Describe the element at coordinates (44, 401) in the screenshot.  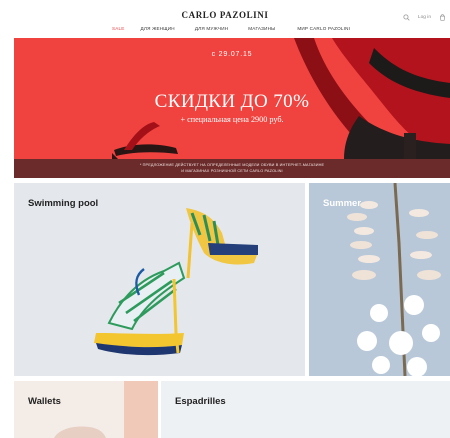
I see `tile-title: Wallets` at that location.